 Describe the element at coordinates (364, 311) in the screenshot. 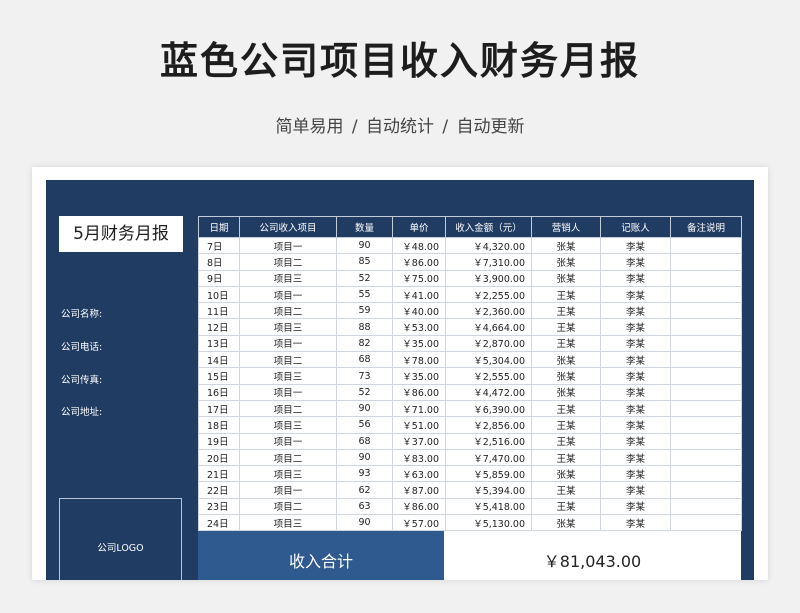

I see `cell-quantity: 59` at that location.